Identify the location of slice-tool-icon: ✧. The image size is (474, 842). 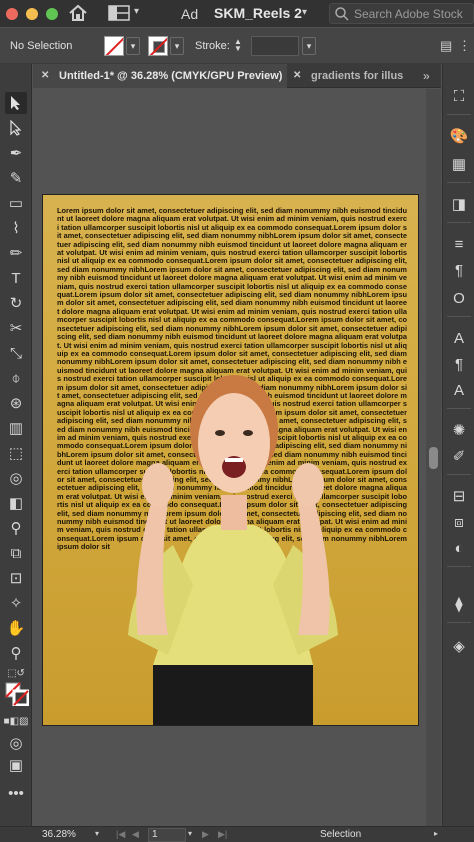
(16, 603).